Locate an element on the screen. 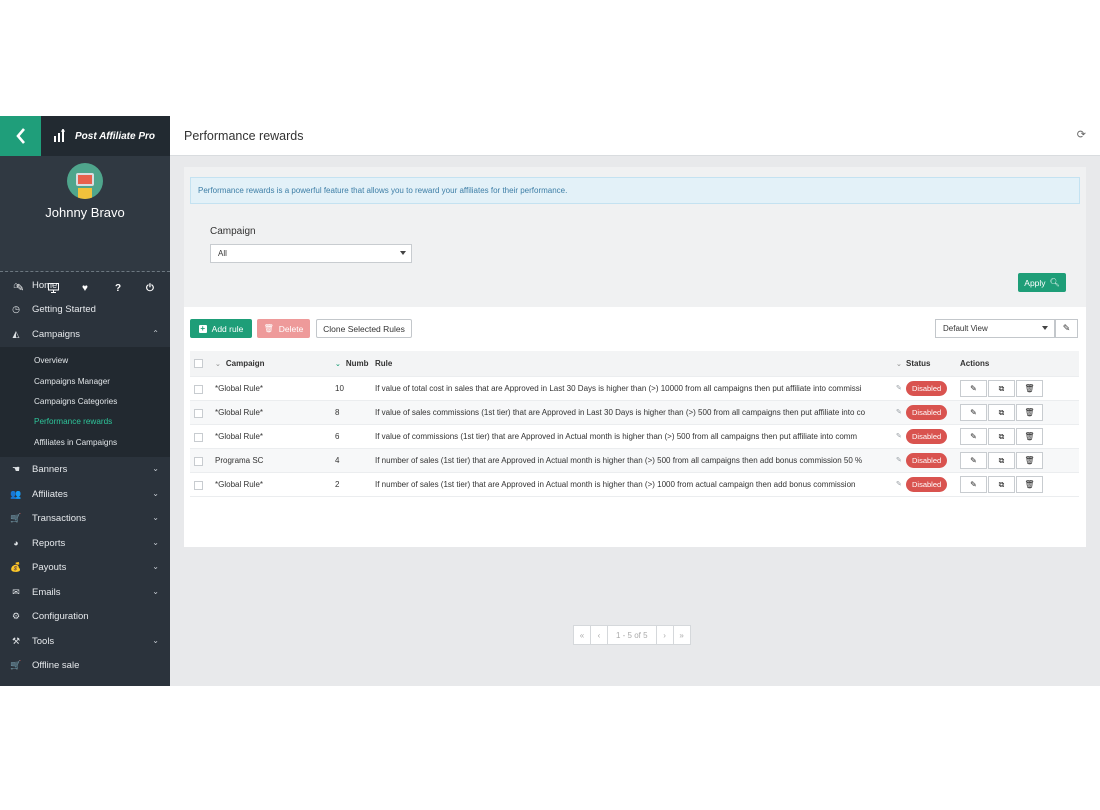 The width and height of the screenshot is (1100, 810). pagination: « ‹ 1 - 5 of 5 › » is located at coordinates (632, 635).